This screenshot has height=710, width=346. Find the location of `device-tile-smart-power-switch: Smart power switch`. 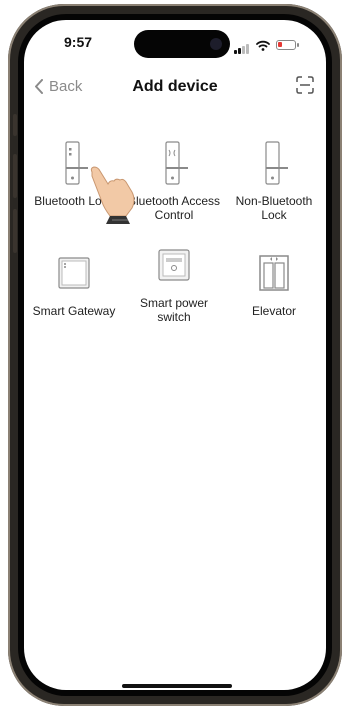

device-tile-smart-power-switch: Smart power switch is located at coordinates (174, 282).